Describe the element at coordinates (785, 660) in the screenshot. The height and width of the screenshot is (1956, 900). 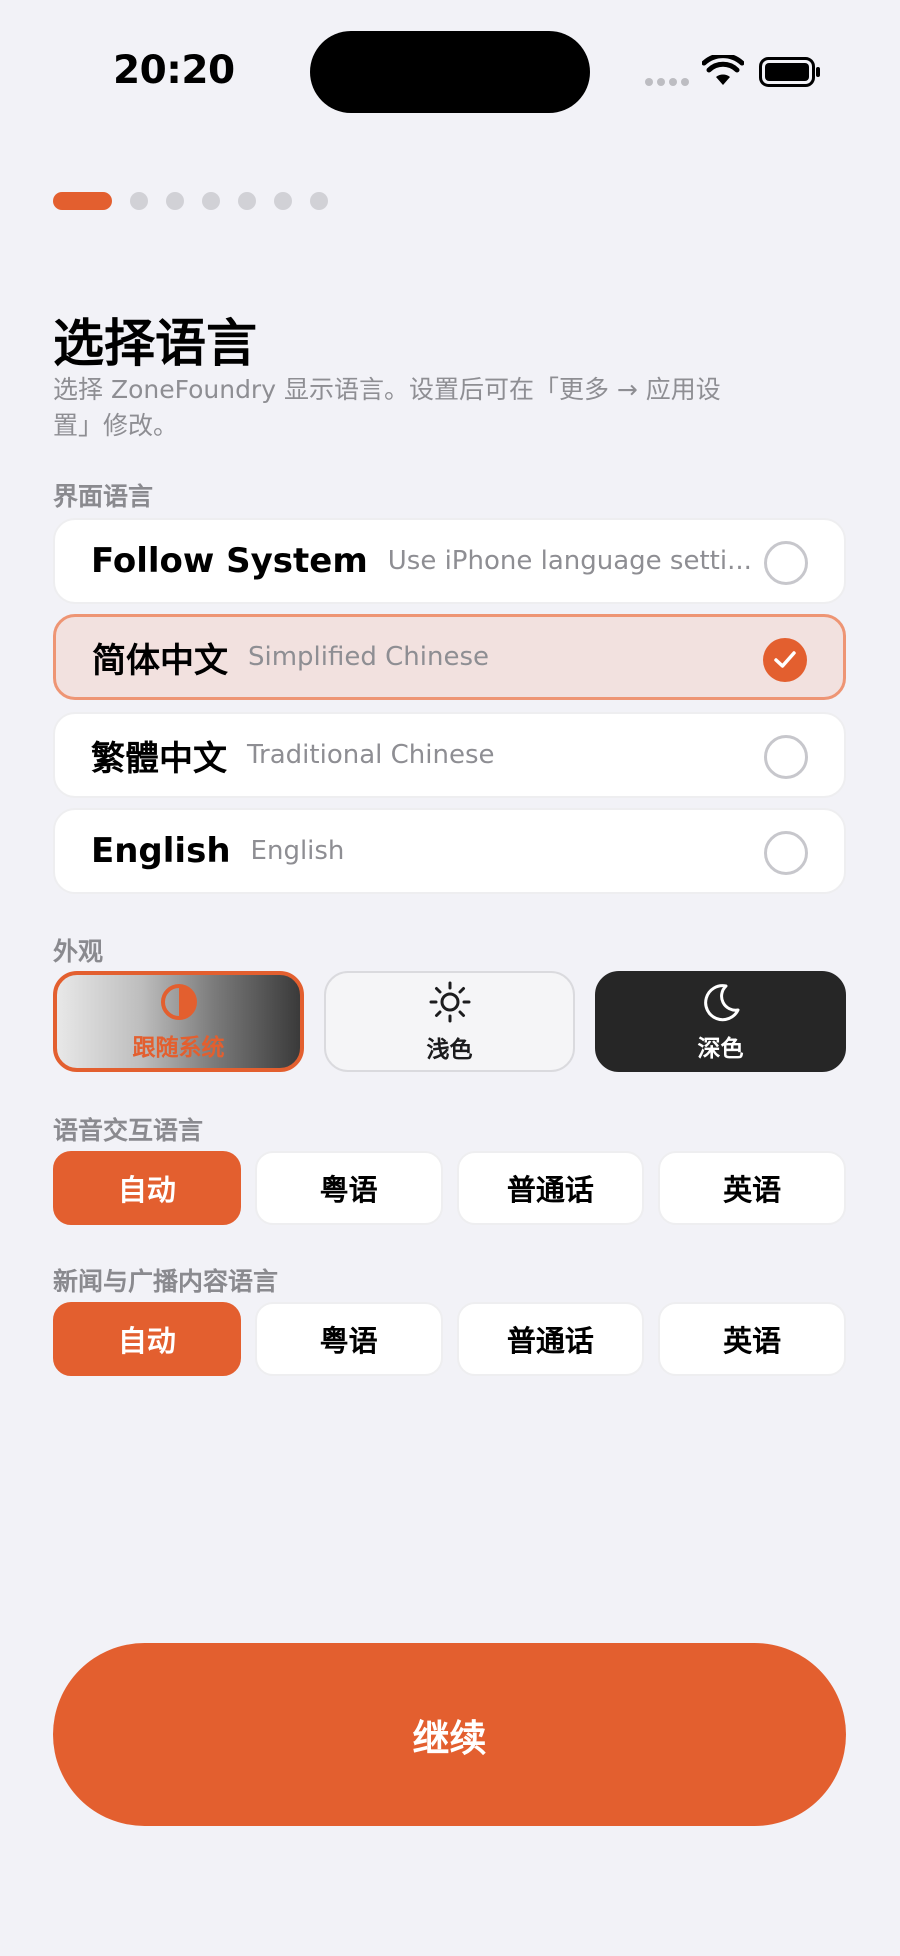
I see `radio-checked-icon` at that location.